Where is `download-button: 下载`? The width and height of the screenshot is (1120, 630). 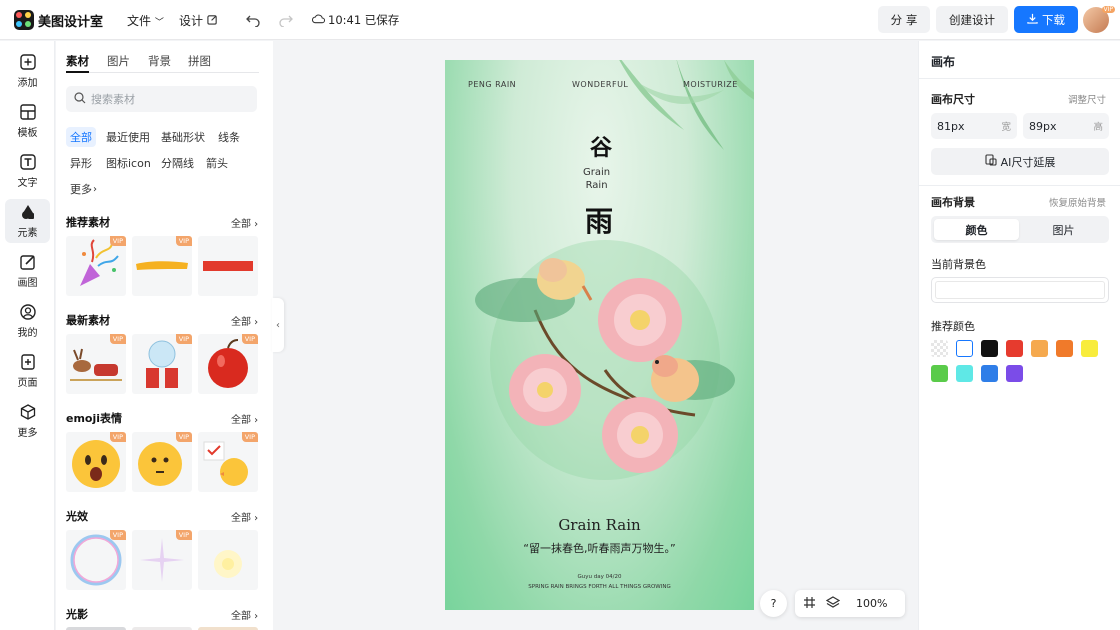 download-button: 下载 is located at coordinates (1046, 19).